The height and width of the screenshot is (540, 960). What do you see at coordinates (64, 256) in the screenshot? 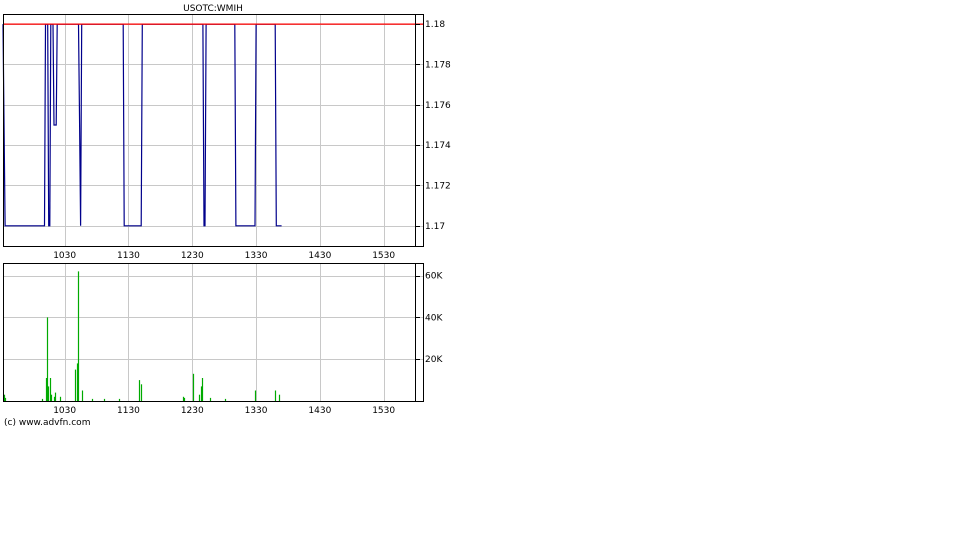
I see `price-x-tick-label: 1030` at bounding box center [64, 256].